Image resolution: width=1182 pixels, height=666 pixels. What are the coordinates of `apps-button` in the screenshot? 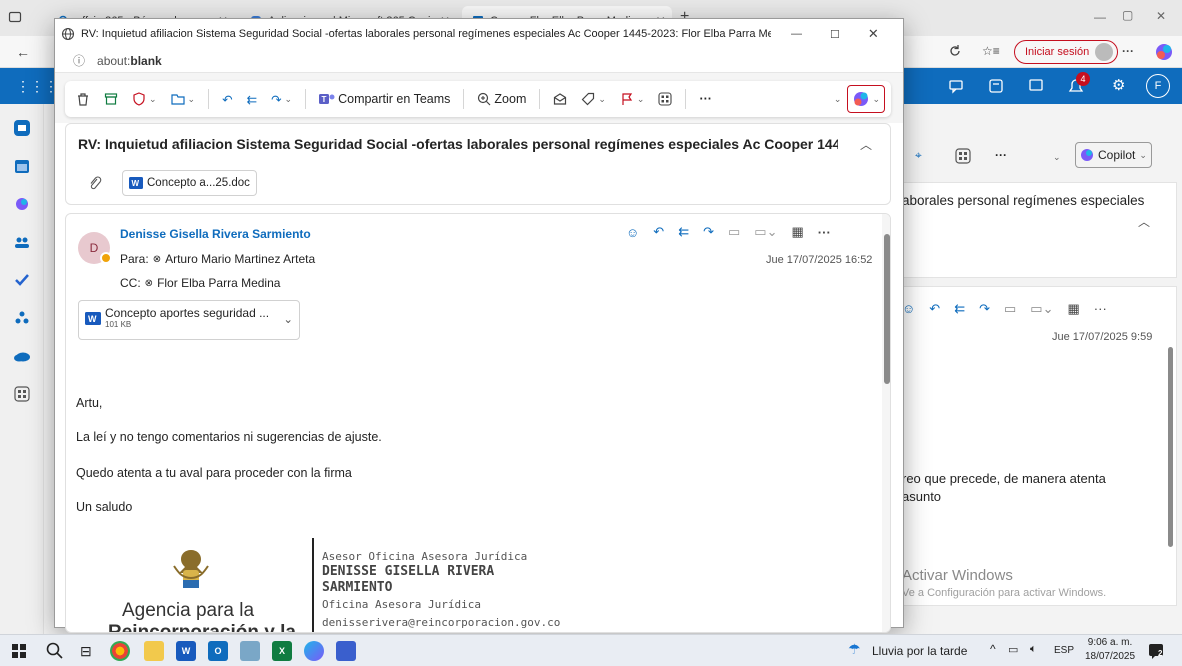 It's located at (665, 99).